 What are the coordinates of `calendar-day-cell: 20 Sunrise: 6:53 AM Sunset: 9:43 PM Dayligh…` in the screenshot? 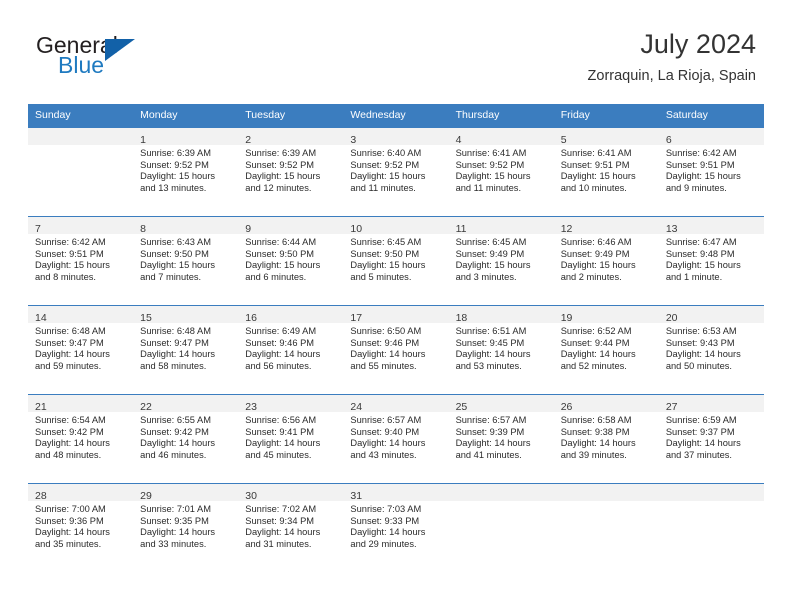 It's located at (711, 350).